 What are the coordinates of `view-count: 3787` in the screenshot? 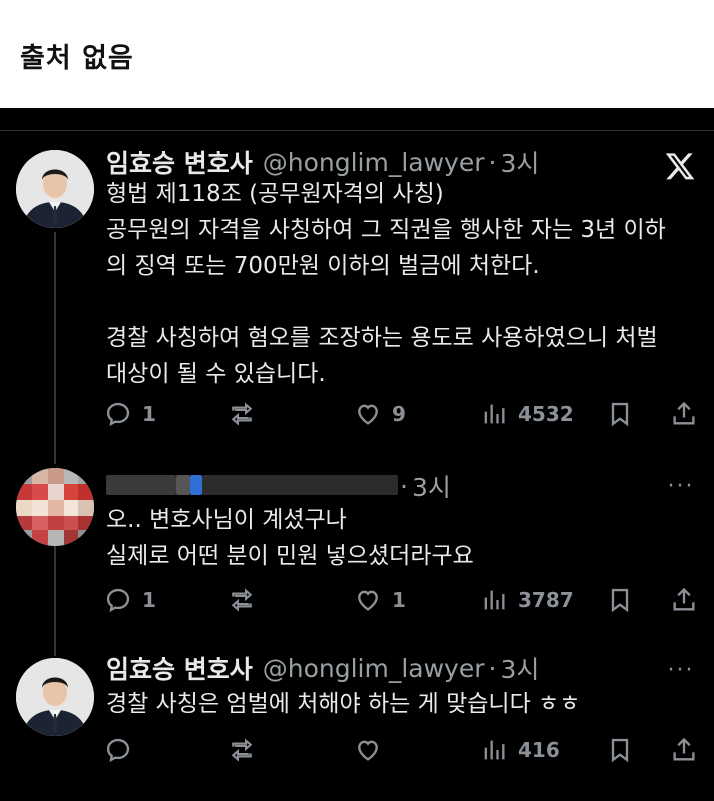 It's located at (546, 600).